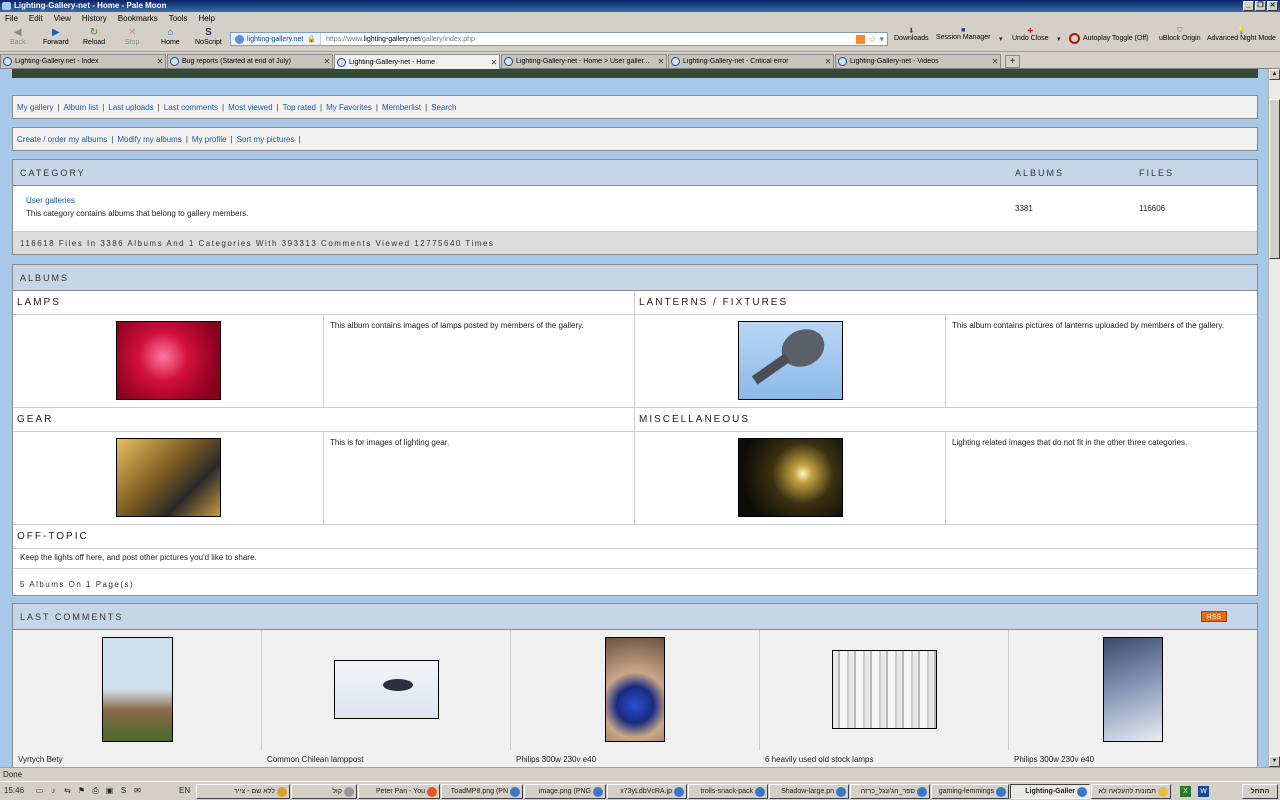 The image size is (1280, 800). What do you see at coordinates (399, 791) in the screenshot?
I see `taskbar-item: Peter Pan - You` at bounding box center [399, 791].